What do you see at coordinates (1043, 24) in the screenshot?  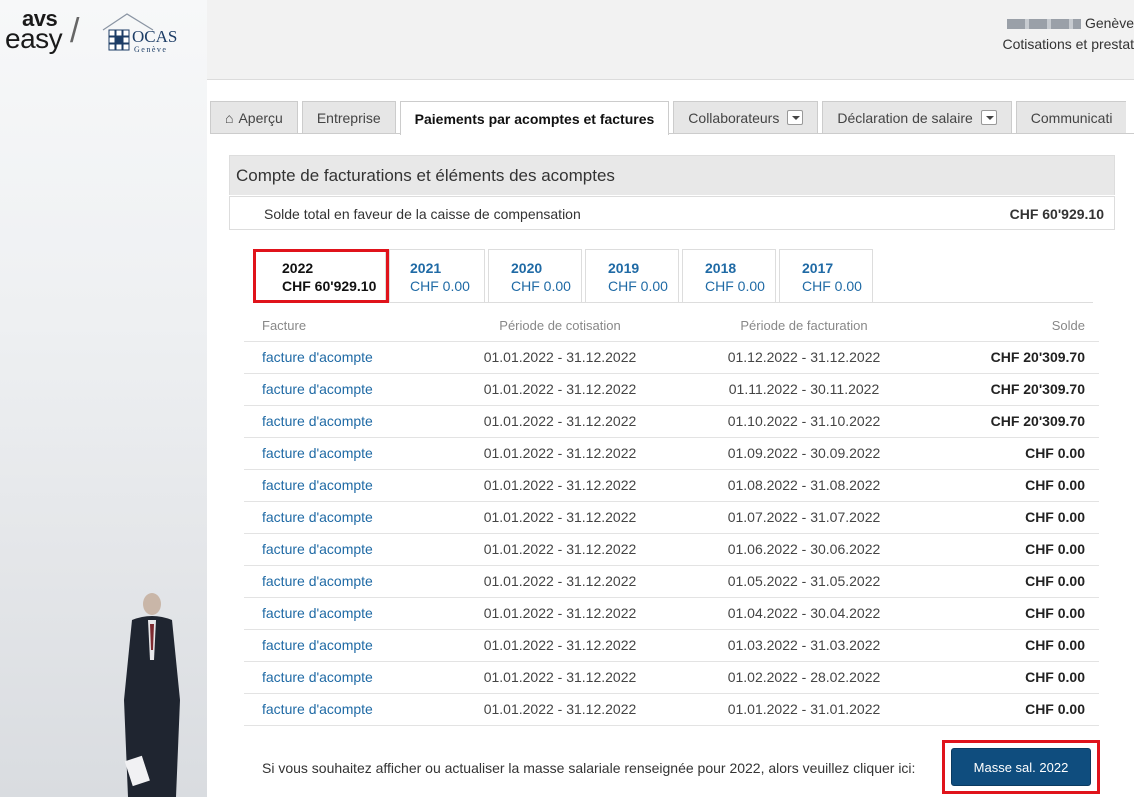 I see `redacted-username` at bounding box center [1043, 24].